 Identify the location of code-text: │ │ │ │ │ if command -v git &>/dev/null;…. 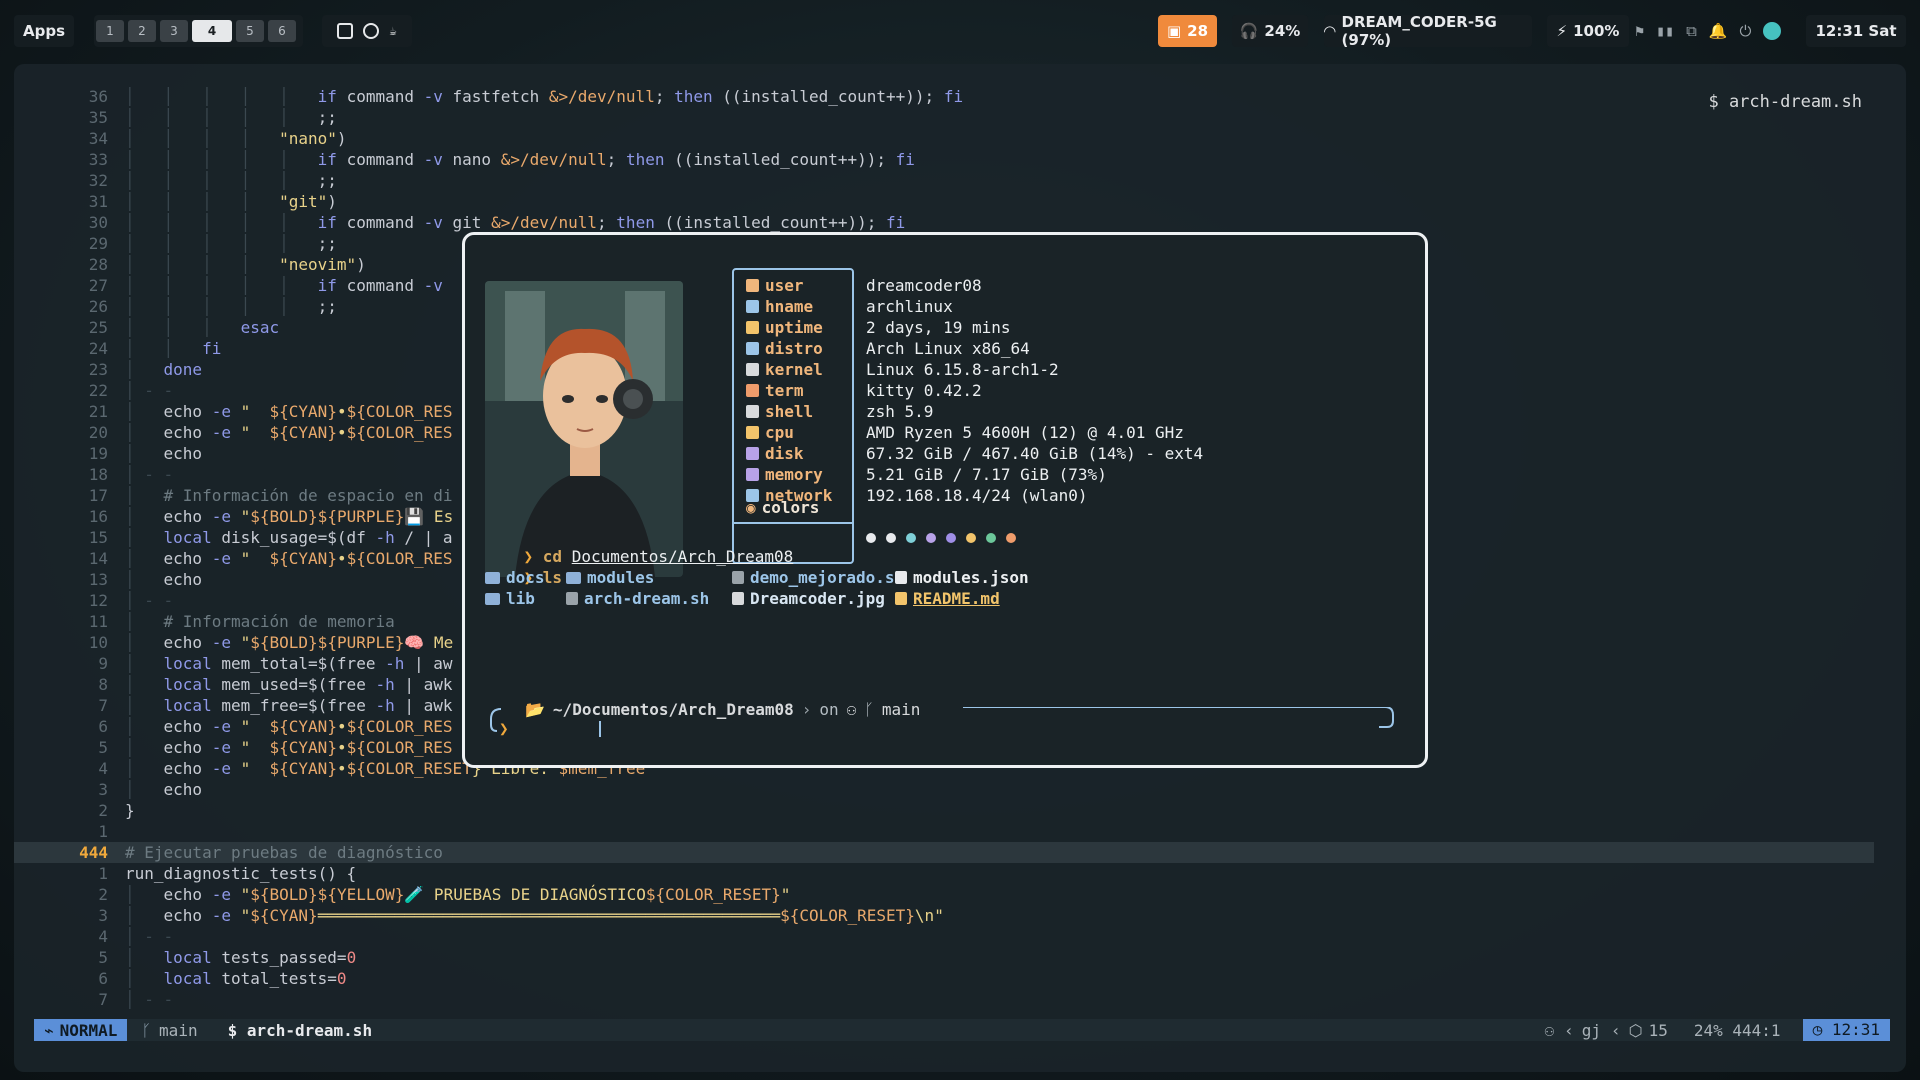
(515, 222).